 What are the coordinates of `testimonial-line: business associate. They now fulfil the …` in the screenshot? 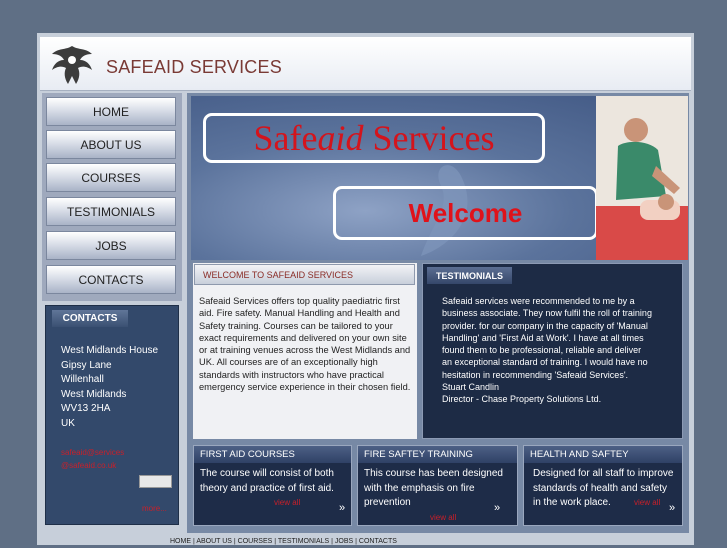 It's located at (547, 313).